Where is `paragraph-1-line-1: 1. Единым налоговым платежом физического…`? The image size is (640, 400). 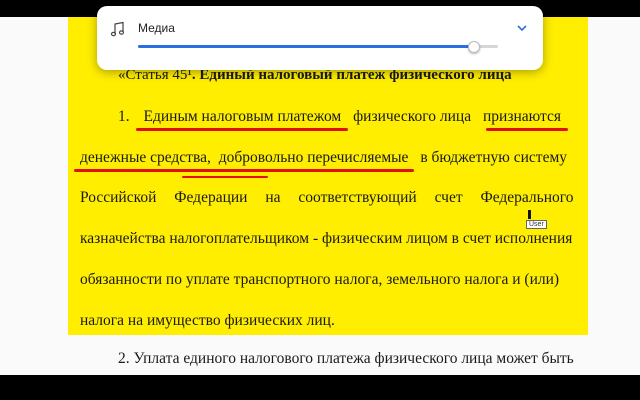
paragraph-1-line-1: 1. Единым налоговым платежом физического… is located at coordinates (339, 117).